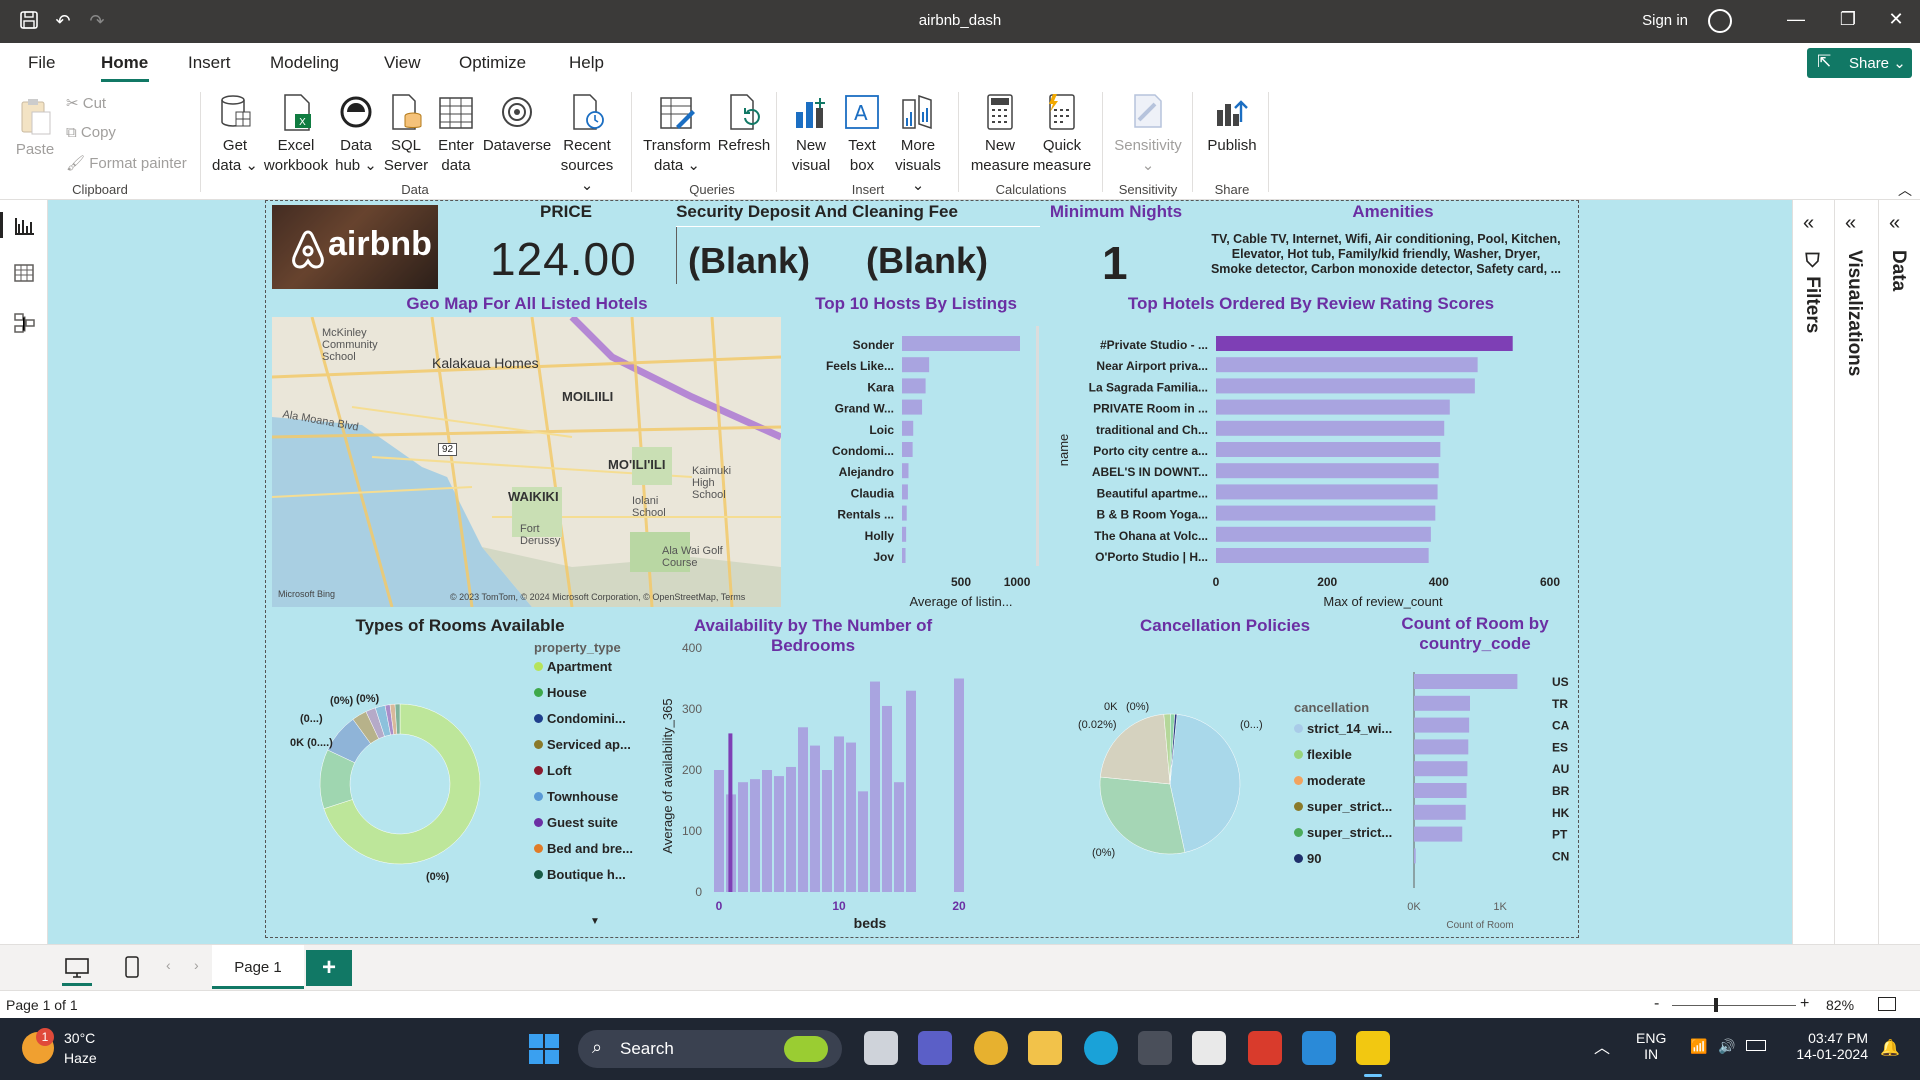 The width and height of the screenshot is (1920, 1080). I want to click on sign-in-link: Sign in, so click(1665, 20).